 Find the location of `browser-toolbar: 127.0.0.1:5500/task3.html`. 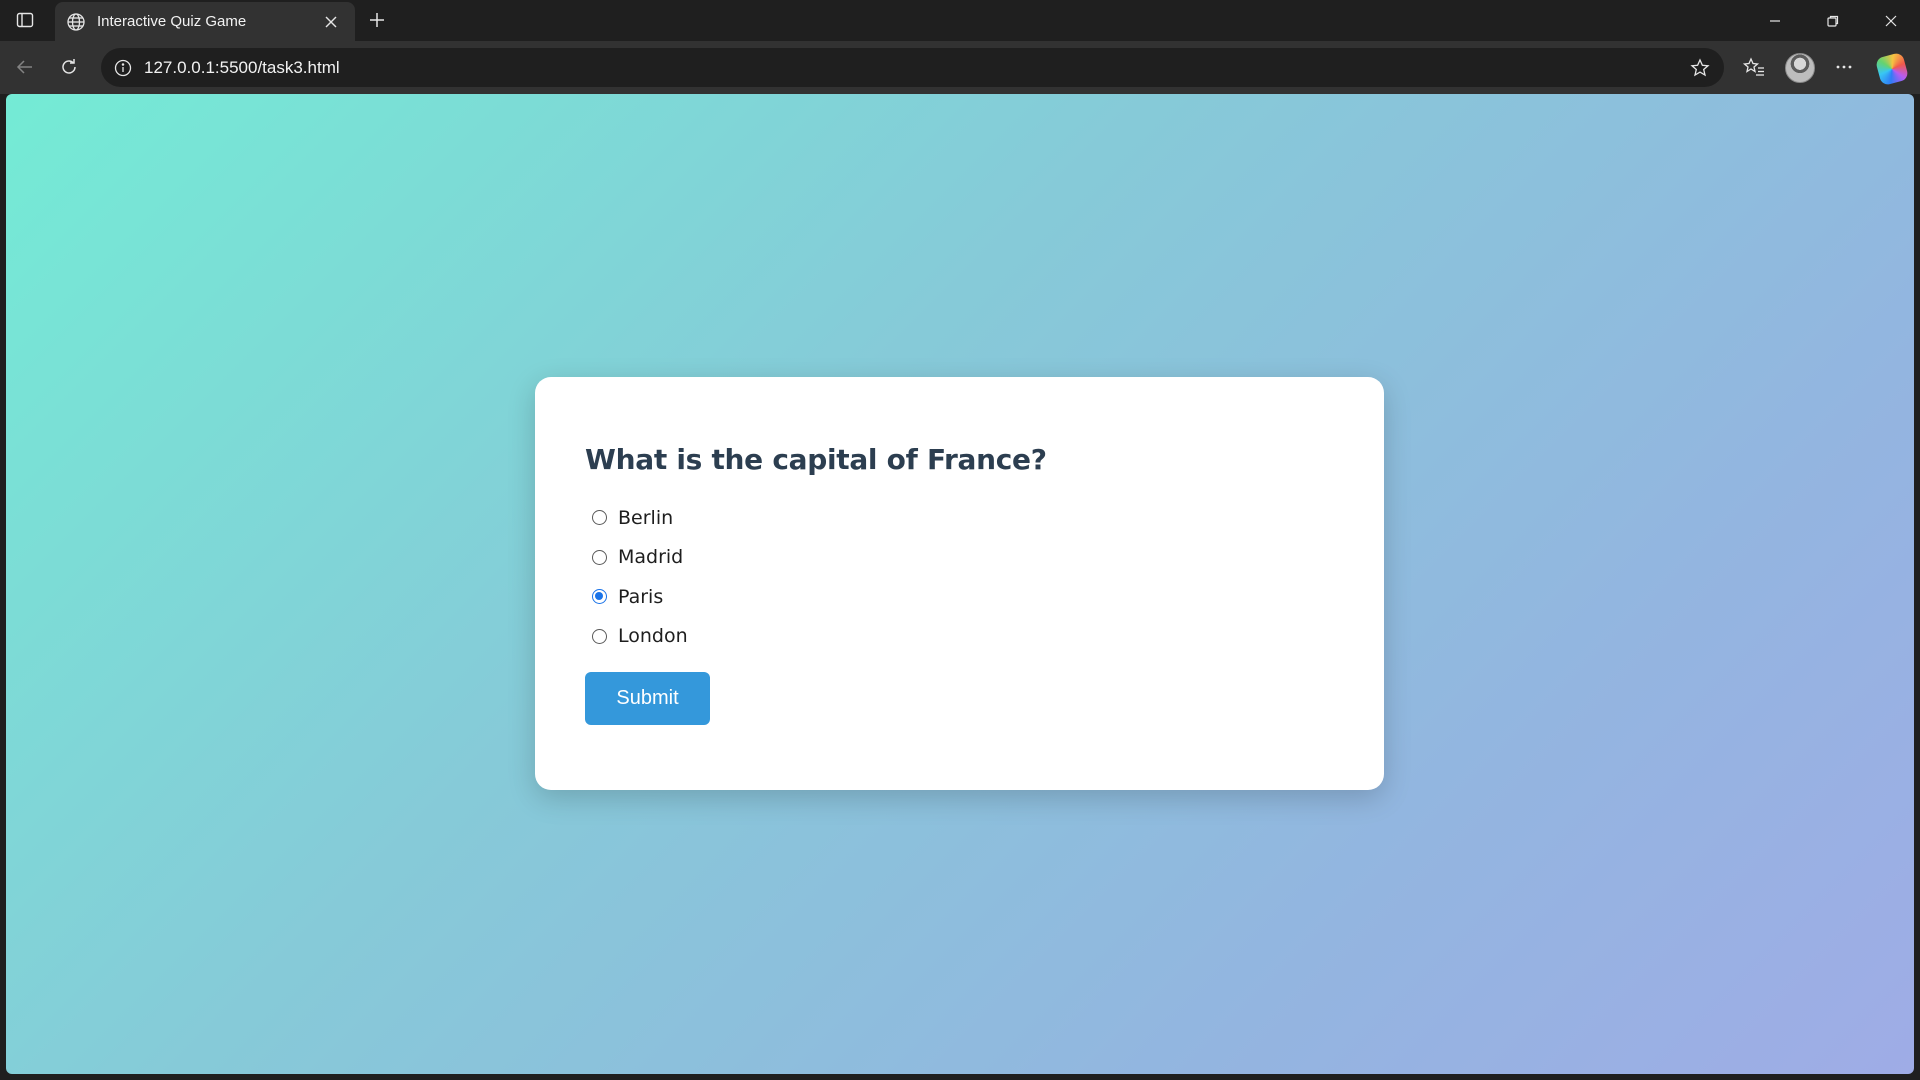

browser-toolbar: 127.0.0.1:5500/task3.html is located at coordinates (960, 67).